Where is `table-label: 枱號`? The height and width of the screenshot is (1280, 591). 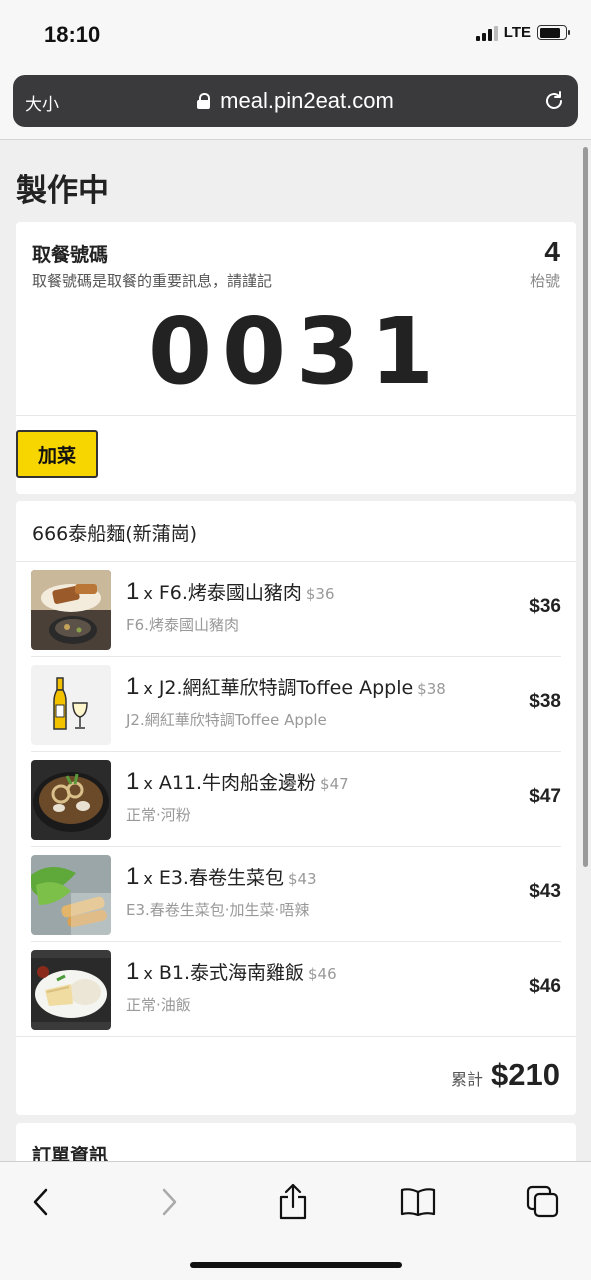 table-label: 枱號 is located at coordinates (544, 281).